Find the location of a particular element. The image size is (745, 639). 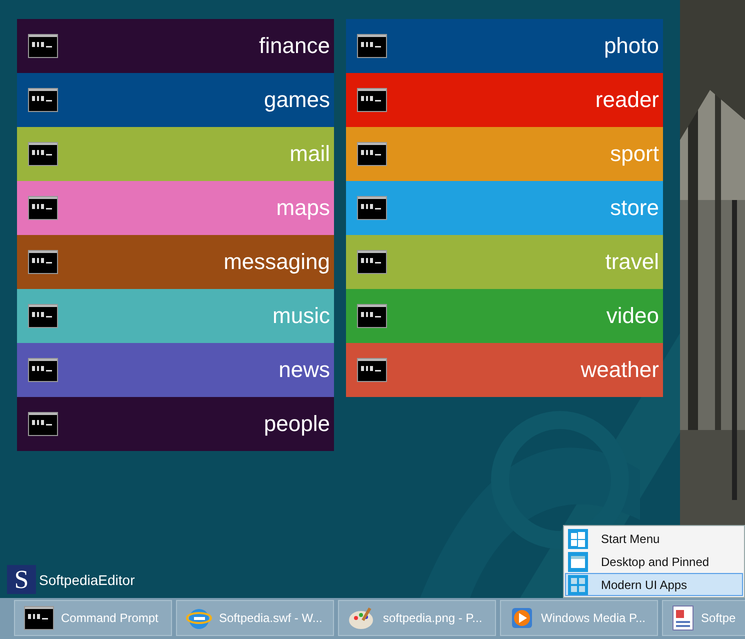

tile-label: mail is located at coordinates (310, 154).